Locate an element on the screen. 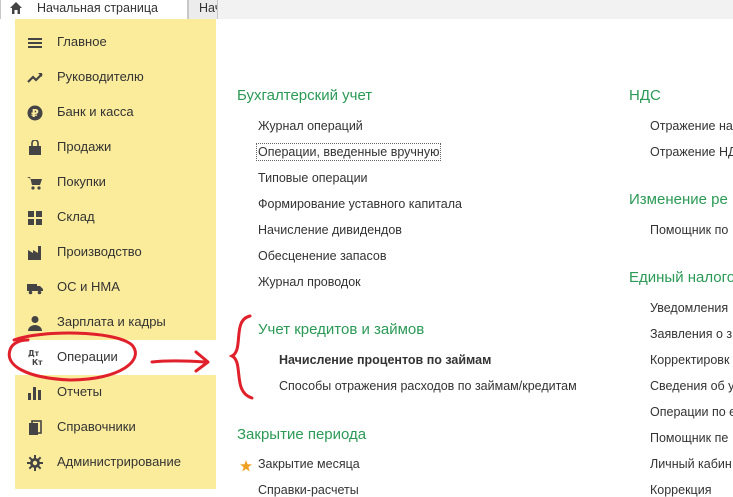  home-icon is located at coordinates (16, 8).